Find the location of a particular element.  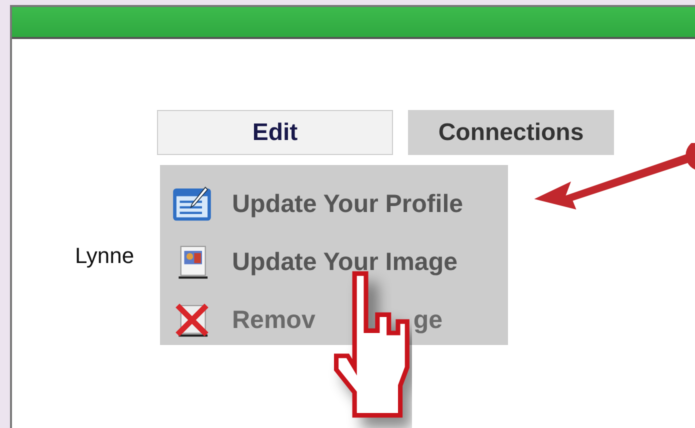

form-icon is located at coordinates (192, 204).